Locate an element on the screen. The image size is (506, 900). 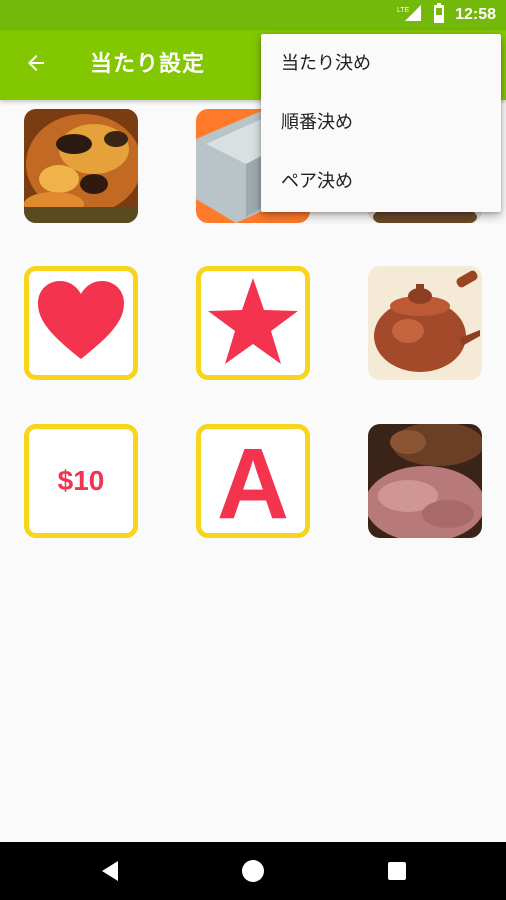
status-icons: LTE 12:58 is located at coordinates (446, 15).